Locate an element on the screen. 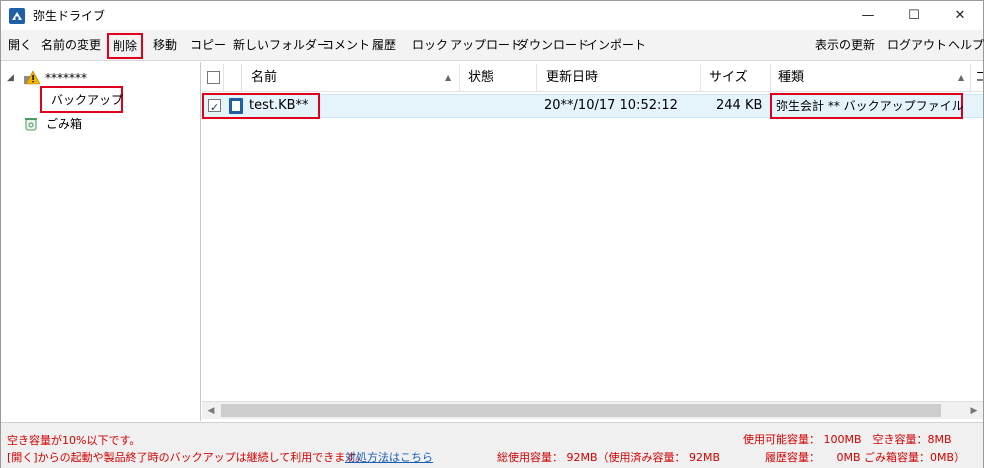  capacity-warning: 空き容量が10%以下です。 is located at coordinates (74, 440).